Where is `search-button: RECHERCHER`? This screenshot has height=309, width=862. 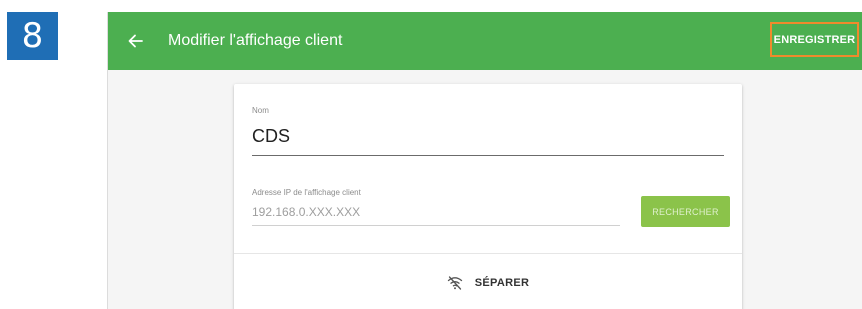
search-button: RECHERCHER is located at coordinates (685, 211).